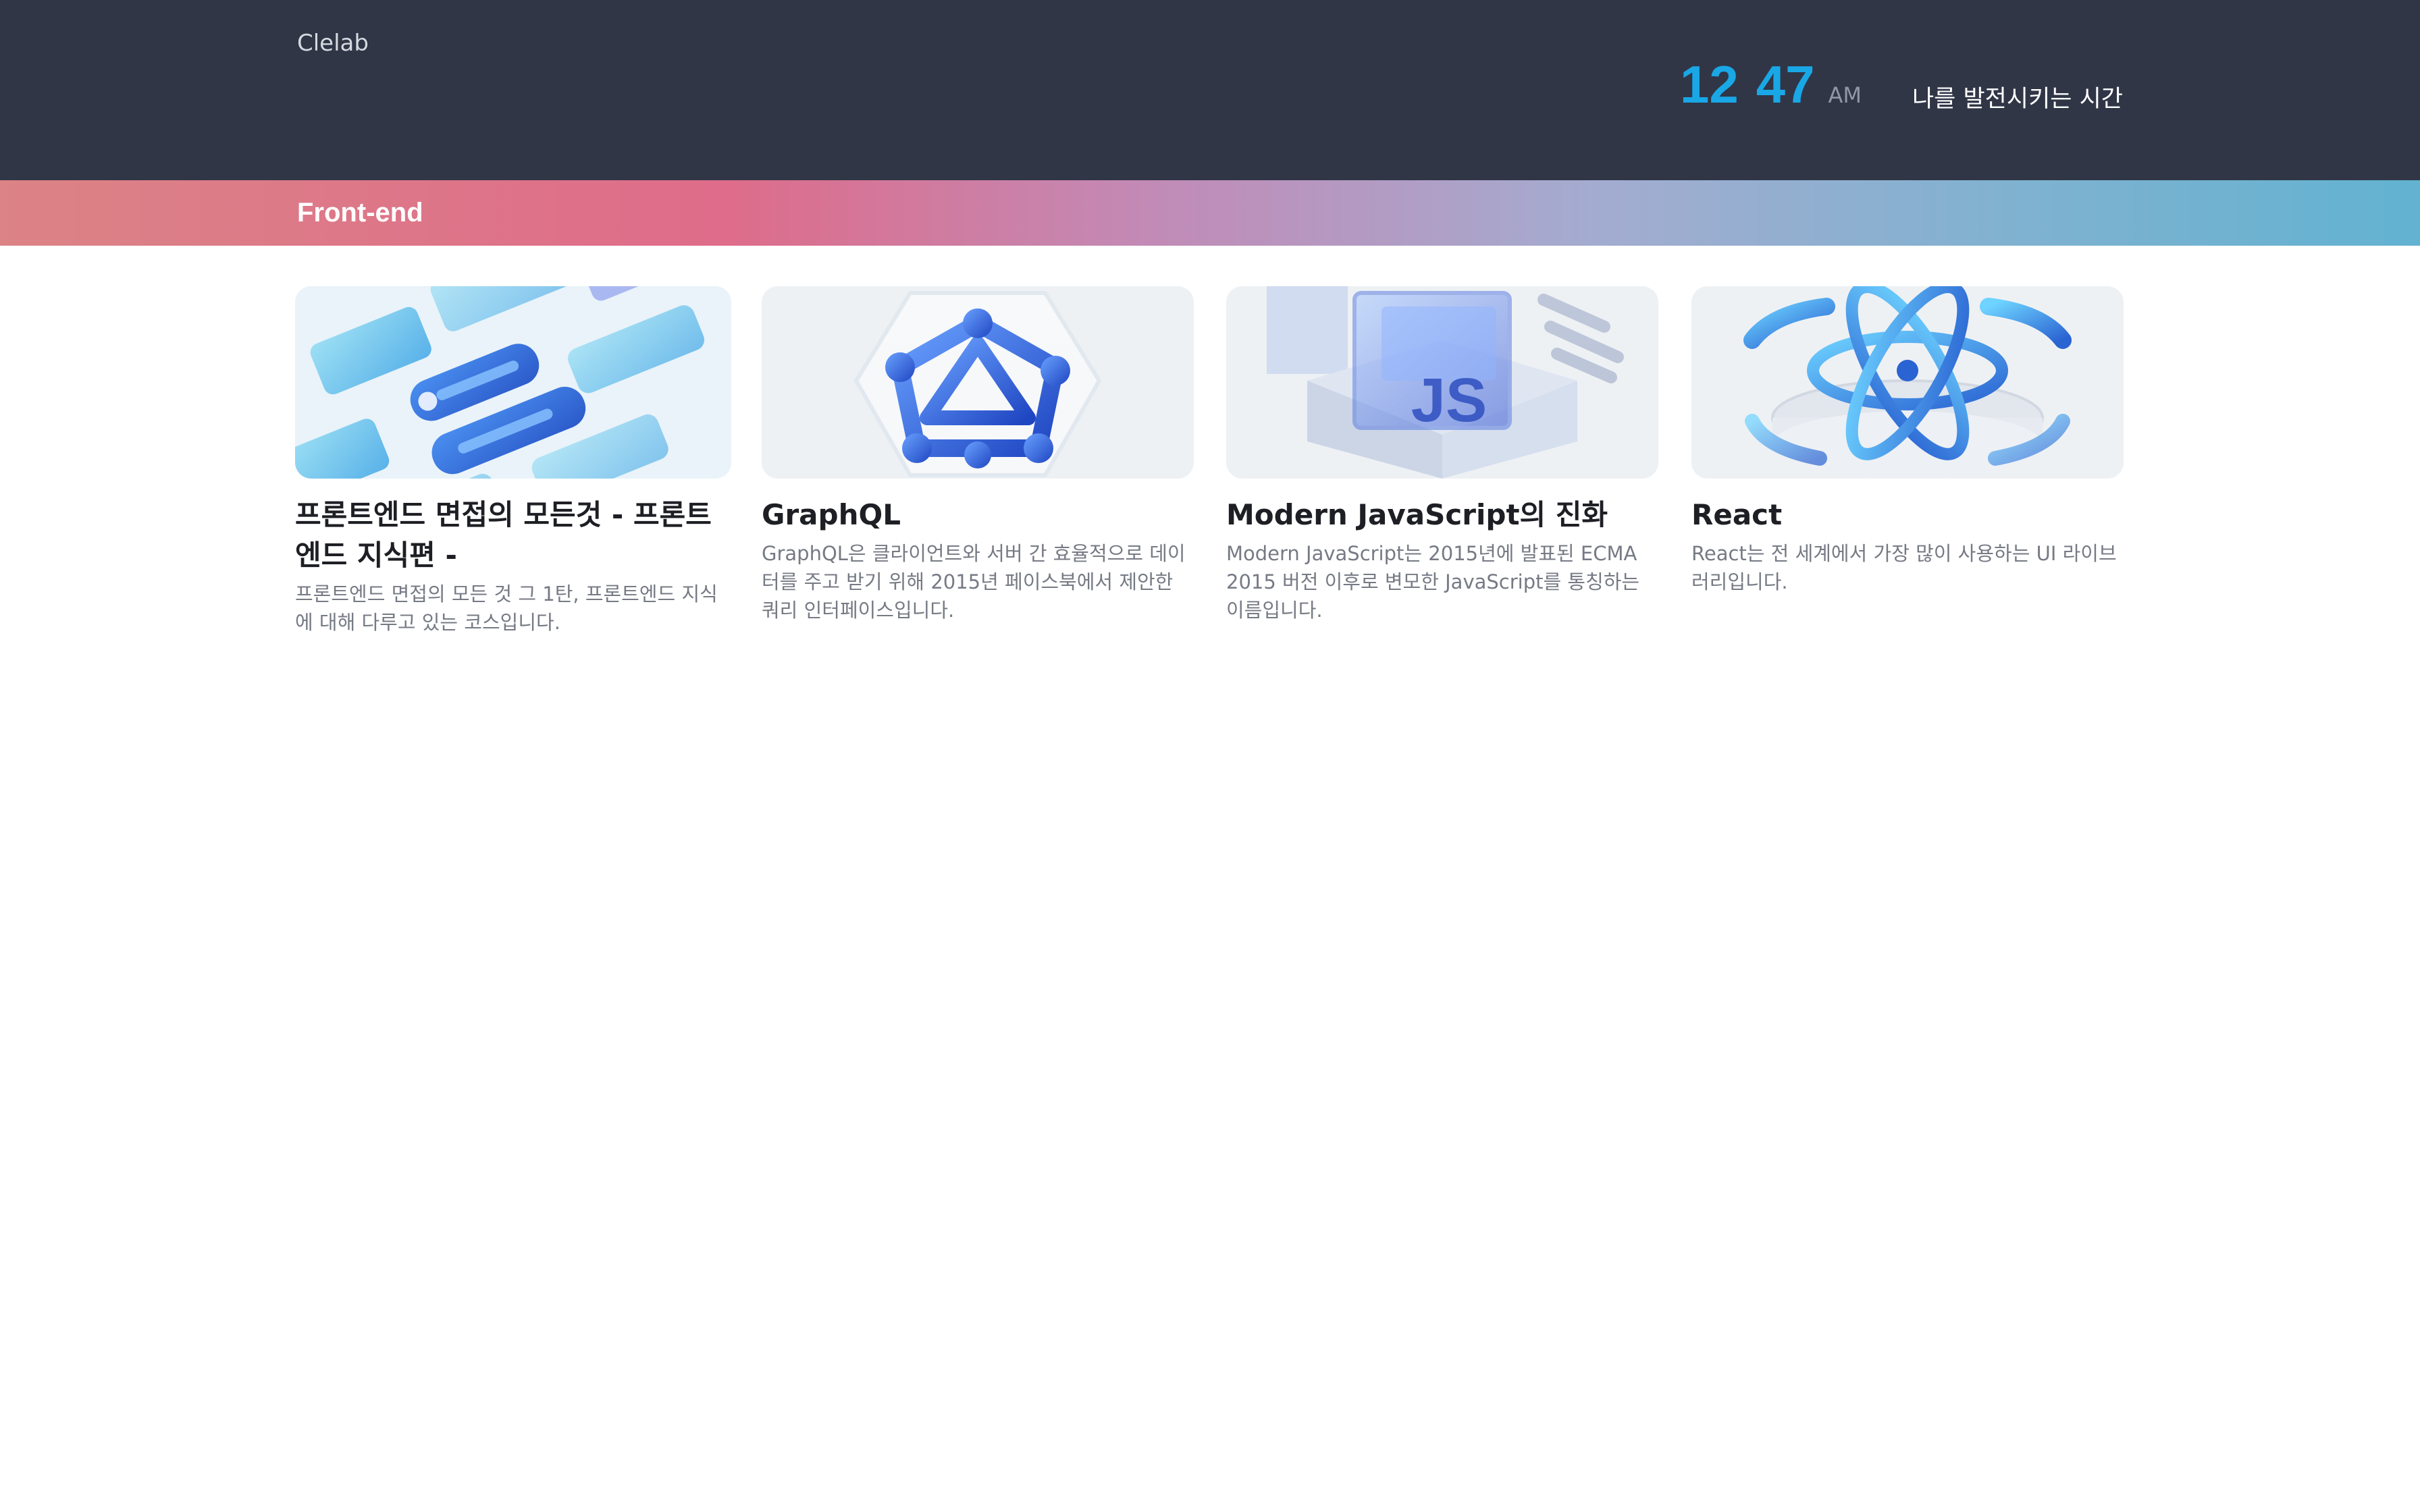 This screenshot has width=2420, height=1512. What do you see at coordinates (1210, 90) in the screenshot?
I see `top-header: Clelab 12 47 AM 나를 발전시키는 시간` at bounding box center [1210, 90].